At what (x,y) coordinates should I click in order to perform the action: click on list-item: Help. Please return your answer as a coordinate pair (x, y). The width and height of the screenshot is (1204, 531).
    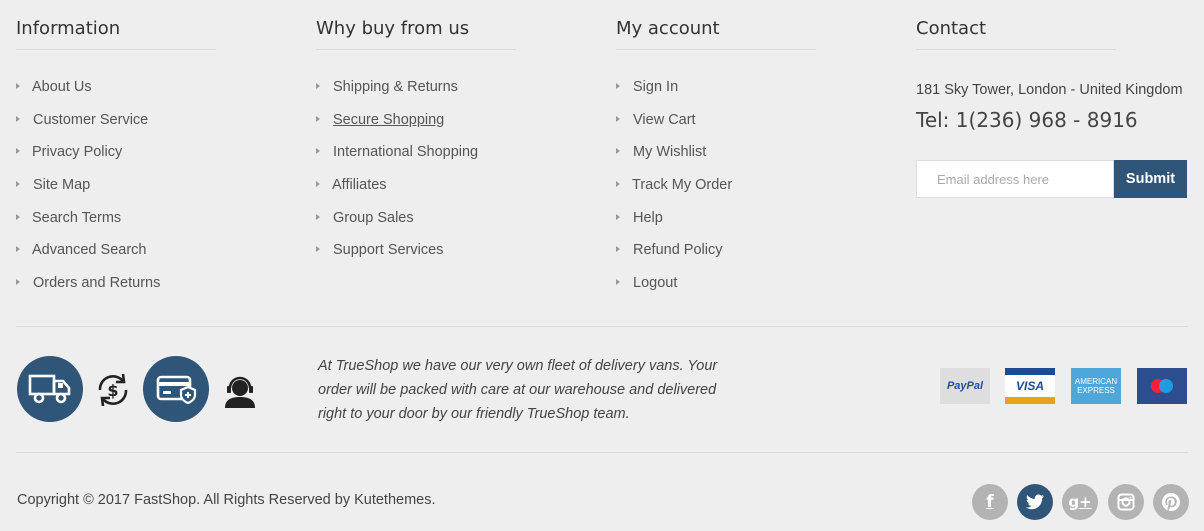
    Looking at the image, I should click on (761, 218).